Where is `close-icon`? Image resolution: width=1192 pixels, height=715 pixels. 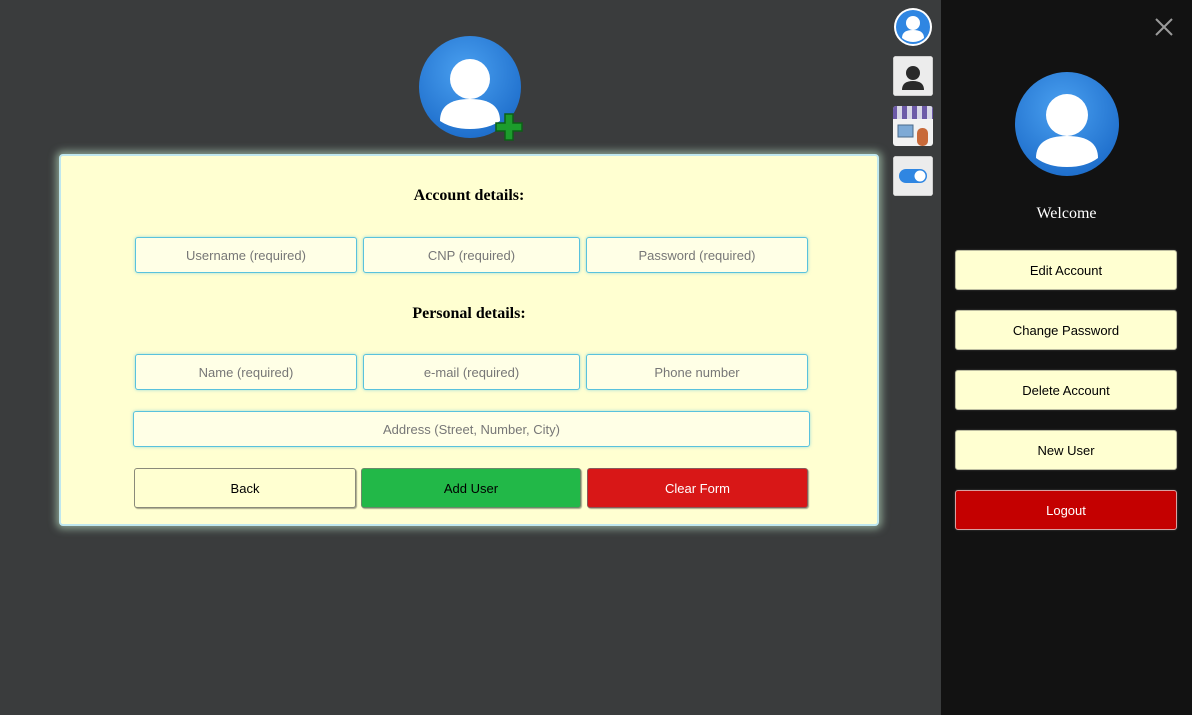
close-icon is located at coordinates (1164, 27).